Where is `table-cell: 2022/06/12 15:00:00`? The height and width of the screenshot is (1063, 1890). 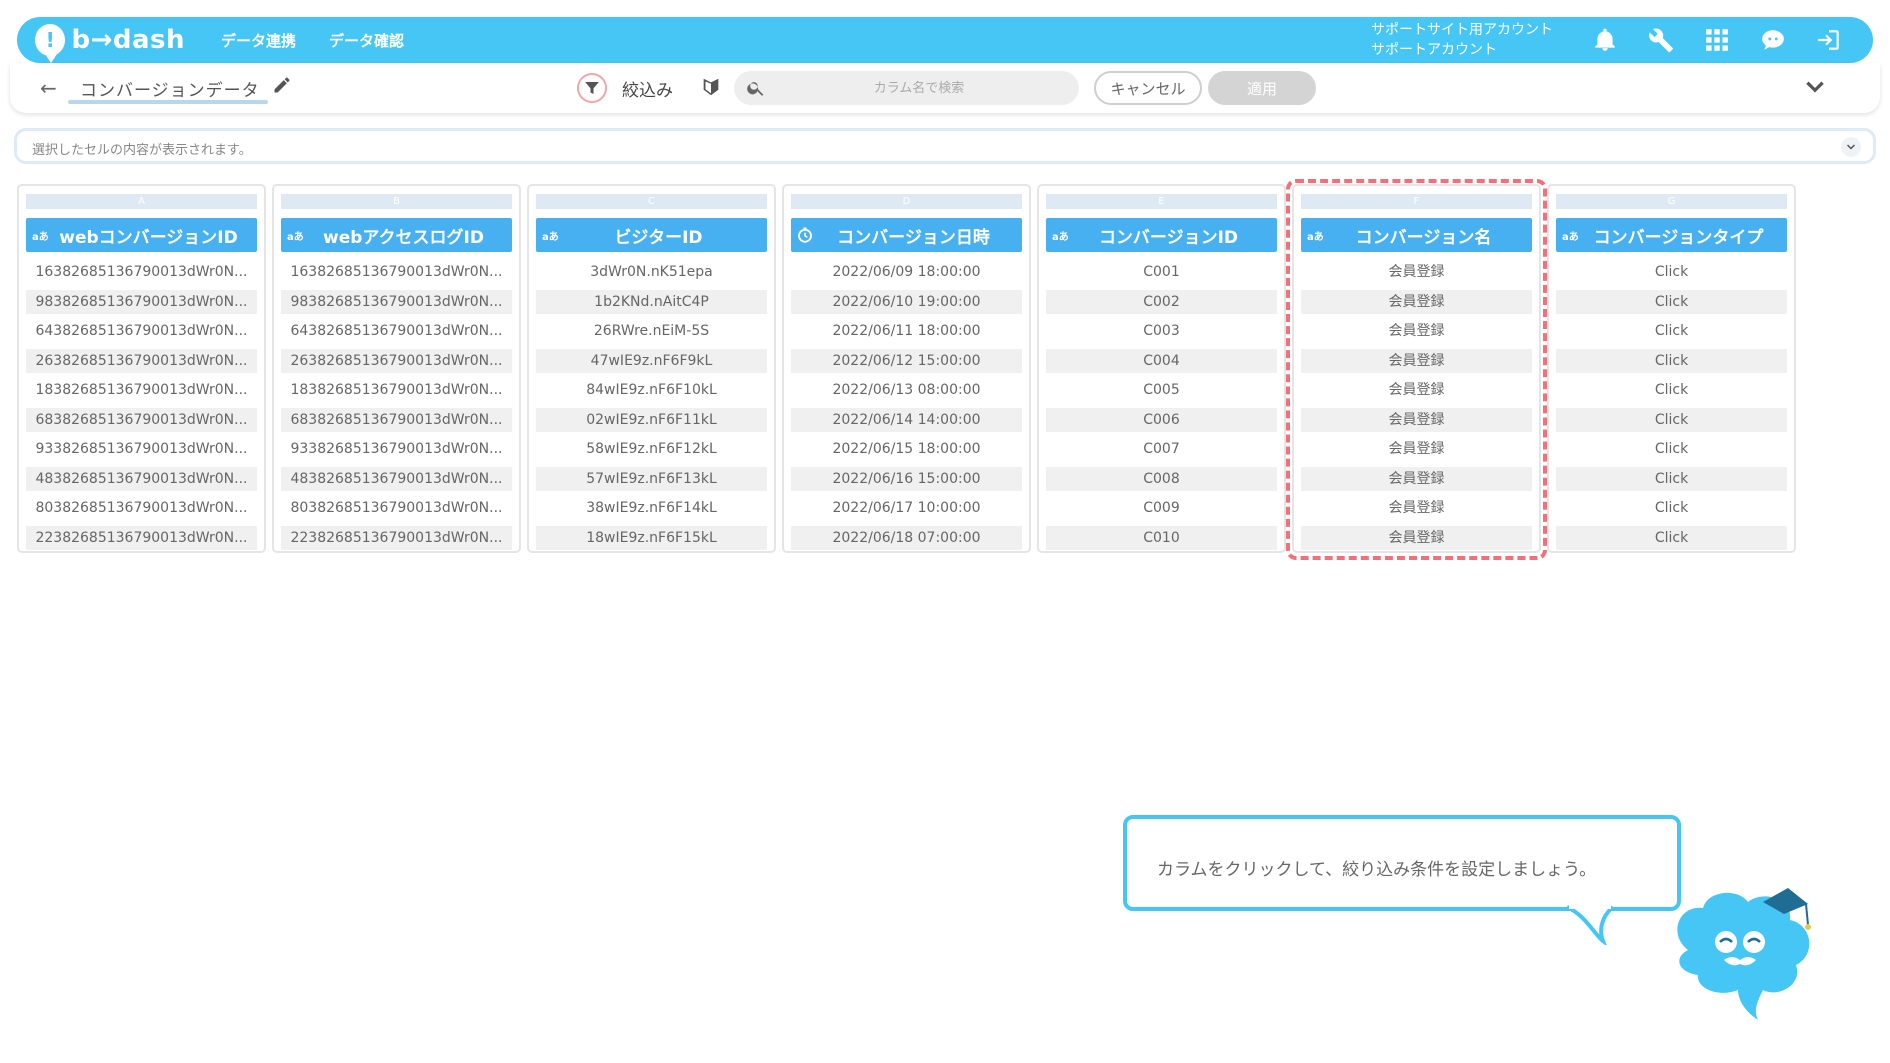
table-cell: 2022/06/12 15:00:00 is located at coordinates (906, 360).